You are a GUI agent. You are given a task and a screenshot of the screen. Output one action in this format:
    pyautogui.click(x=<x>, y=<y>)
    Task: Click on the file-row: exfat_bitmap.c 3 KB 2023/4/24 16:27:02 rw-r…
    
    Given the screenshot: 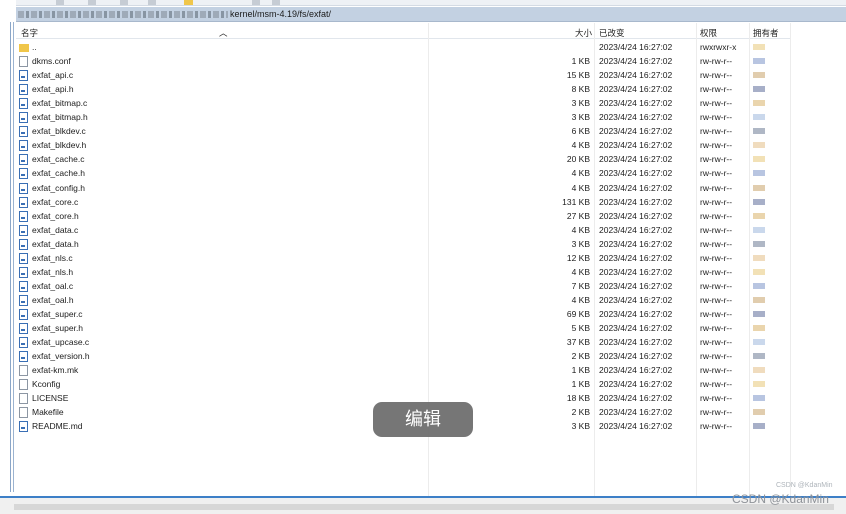 What is the action you would take?
    pyautogui.click(x=403, y=103)
    